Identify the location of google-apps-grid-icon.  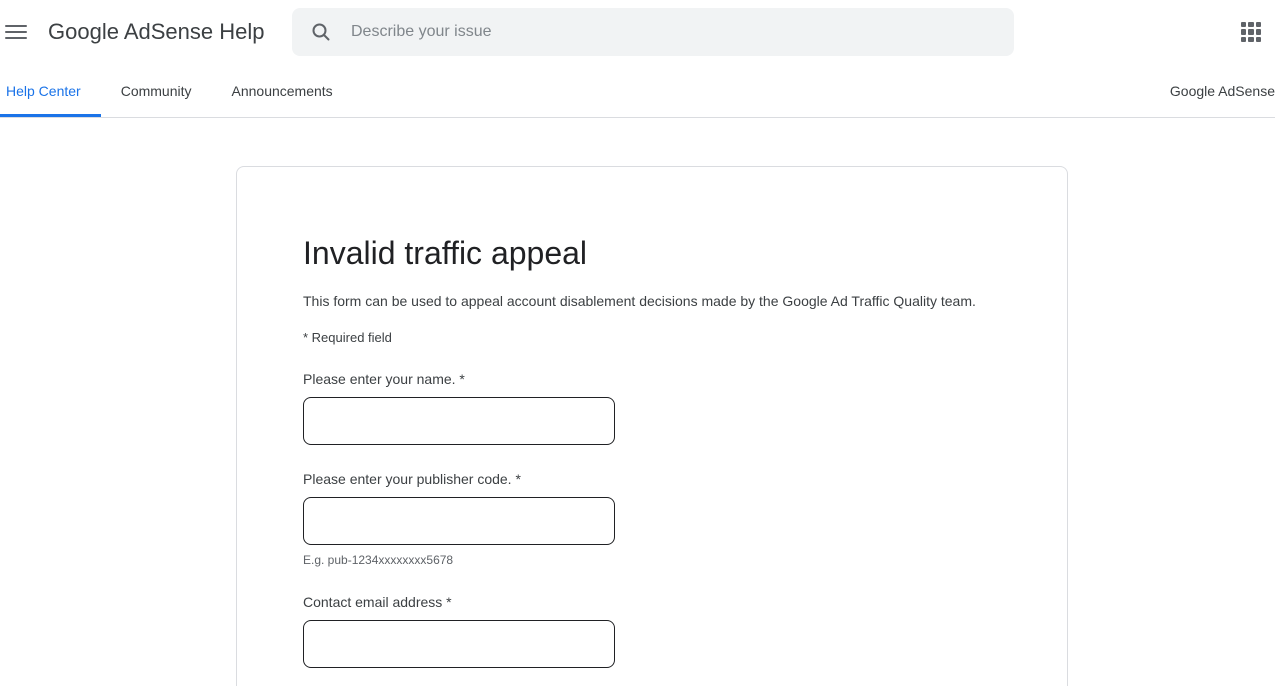
(1251, 32).